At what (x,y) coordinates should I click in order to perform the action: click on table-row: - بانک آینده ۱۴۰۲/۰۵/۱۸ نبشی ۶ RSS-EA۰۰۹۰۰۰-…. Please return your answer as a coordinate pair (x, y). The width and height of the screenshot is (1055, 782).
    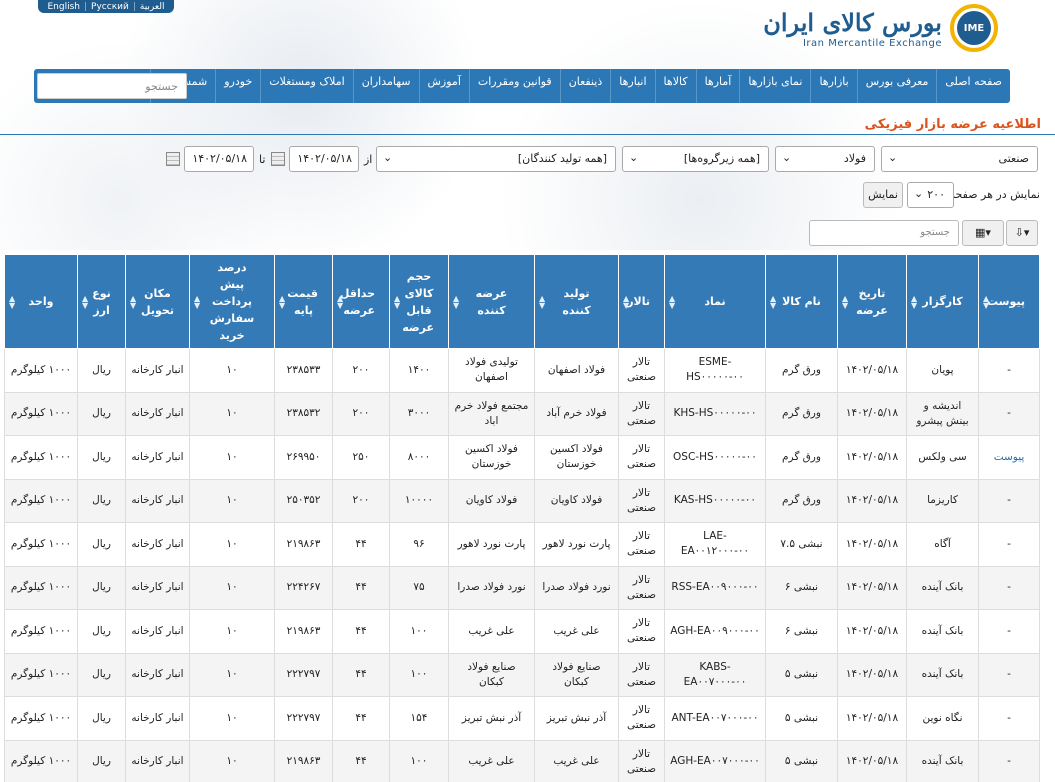
    Looking at the image, I should click on (522, 587).